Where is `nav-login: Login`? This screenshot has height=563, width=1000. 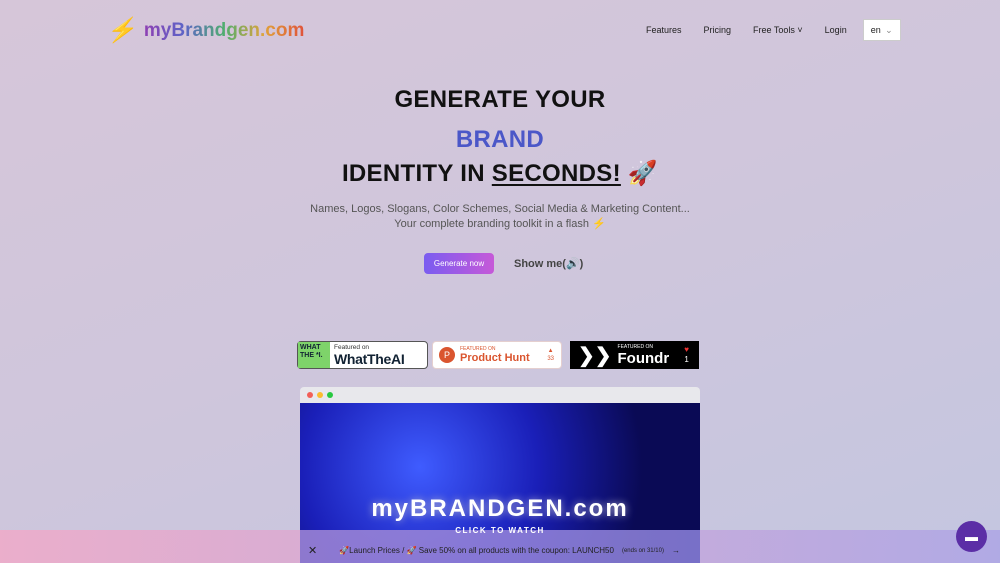
nav-login: Login is located at coordinates (836, 30).